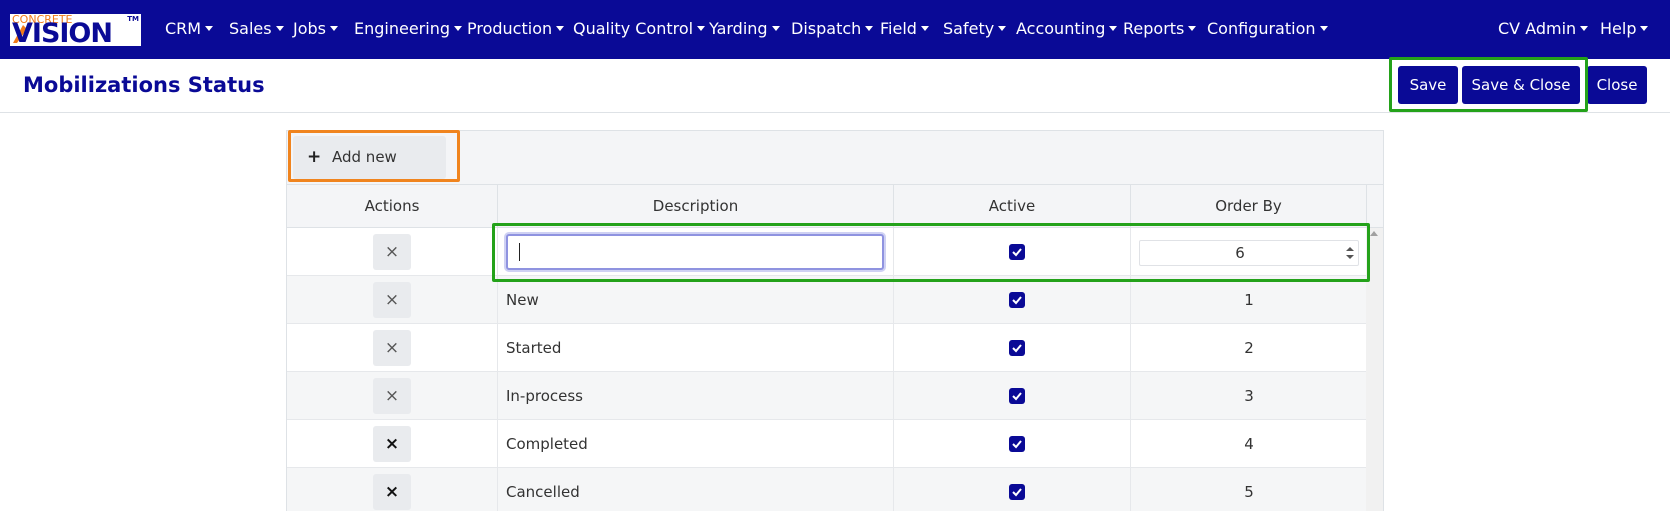 The height and width of the screenshot is (511, 1670). What do you see at coordinates (519, 252) in the screenshot?
I see `text-cursor` at bounding box center [519, 252].